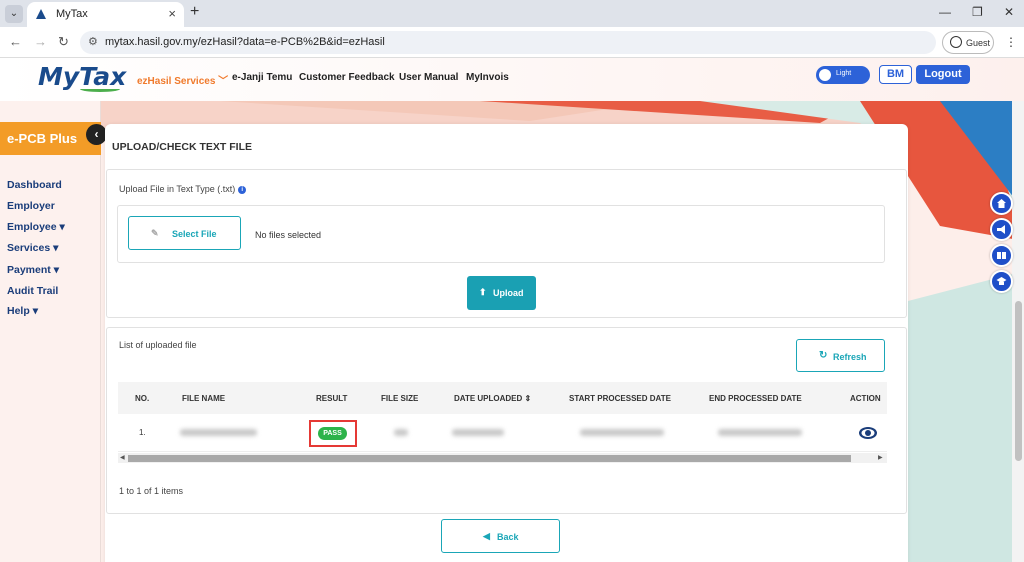 This screenshot has height=562, width=1024. What do you see at coordinates (1018, 381) in the screenshot?
I see `page-scrollbar-thumb` at bounding box center [1018, 381].